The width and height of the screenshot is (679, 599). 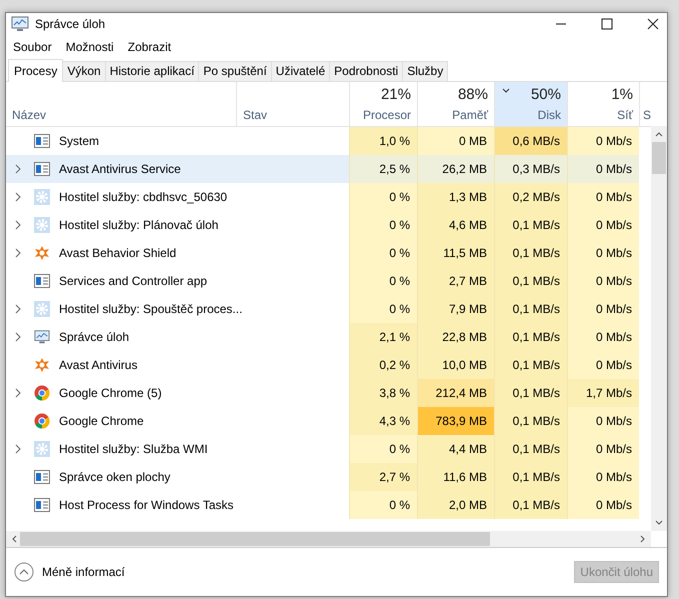 What do you see at coordinates (146, 505) in the screenshot?
I see `process-name: Host Process for Windows Tasks` at bounding box center [146, 505].